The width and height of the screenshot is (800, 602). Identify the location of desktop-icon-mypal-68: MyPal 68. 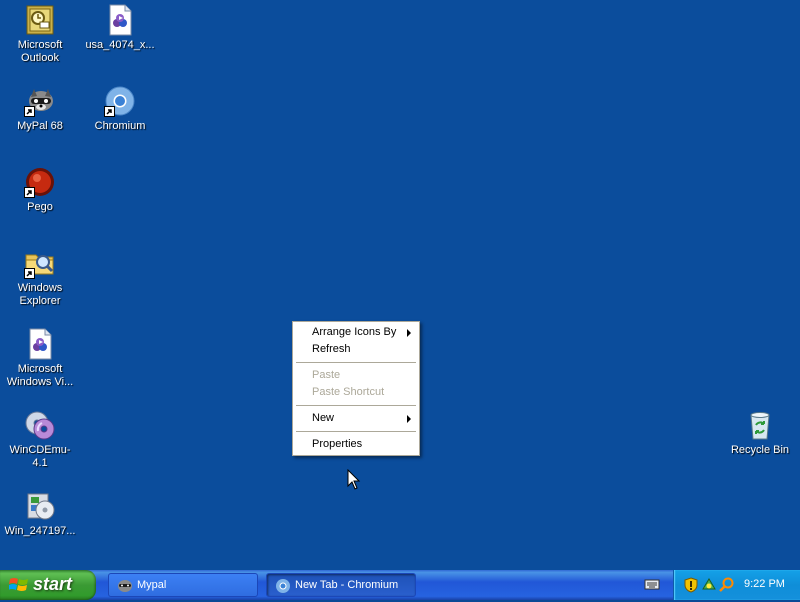
(40, 109).